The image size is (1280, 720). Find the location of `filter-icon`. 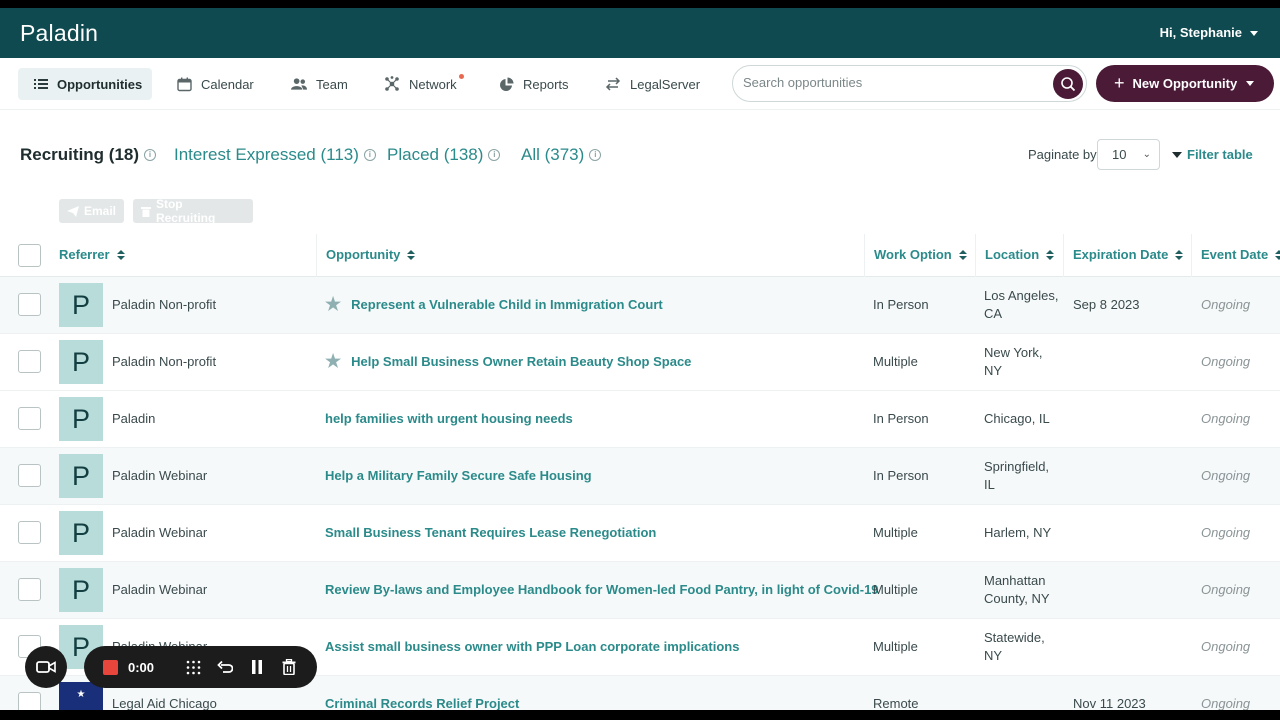

filter-icon is located at coordinates (1177, 154).